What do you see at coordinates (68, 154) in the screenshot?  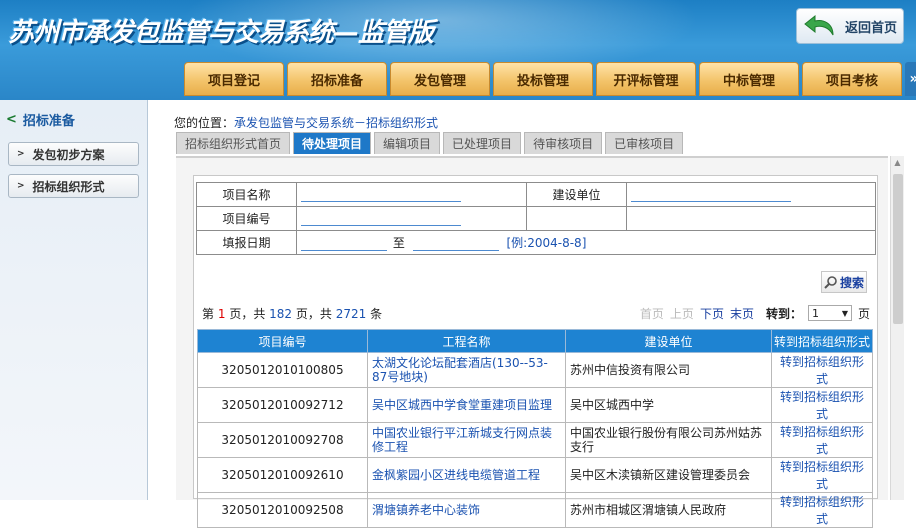 I see `sidebar-item-label: 发包初步方案` at bounding box center [68, 154].